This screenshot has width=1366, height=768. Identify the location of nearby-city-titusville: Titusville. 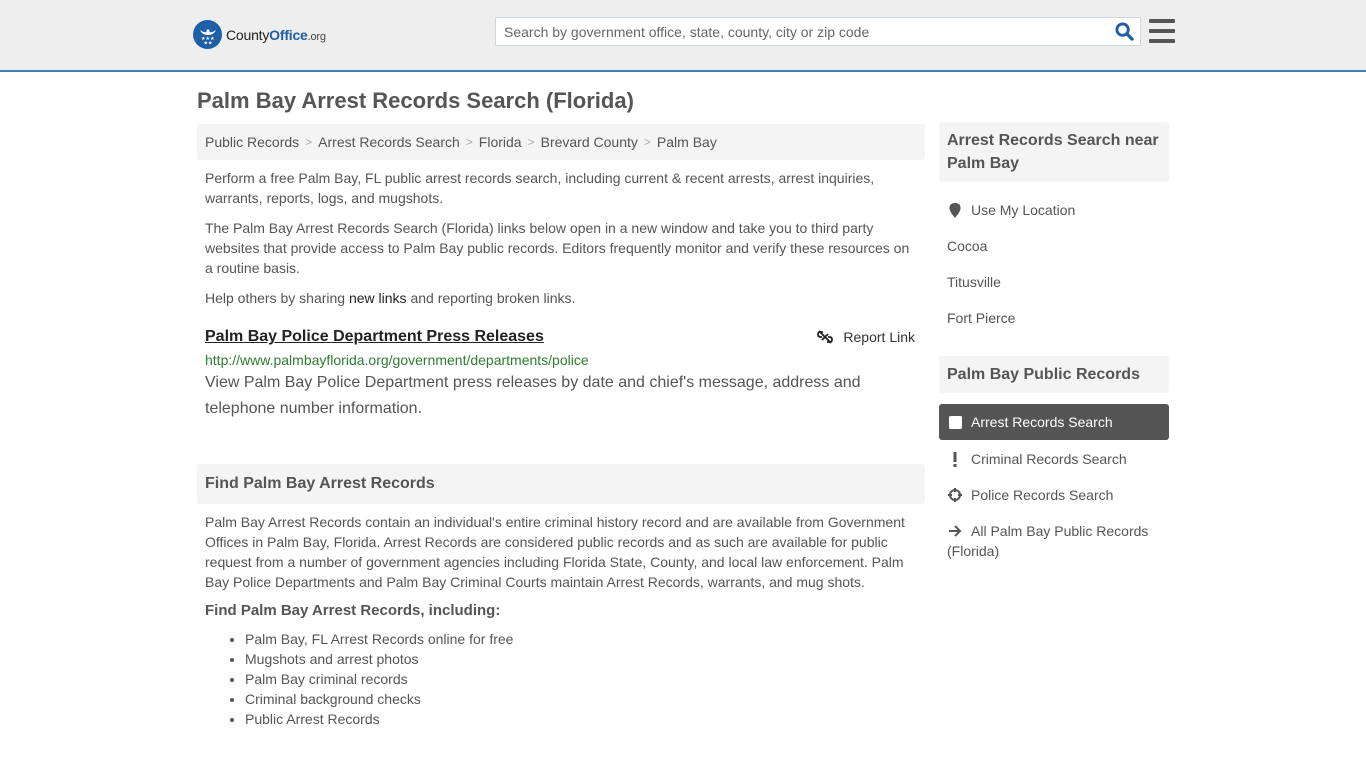
(974, 282).